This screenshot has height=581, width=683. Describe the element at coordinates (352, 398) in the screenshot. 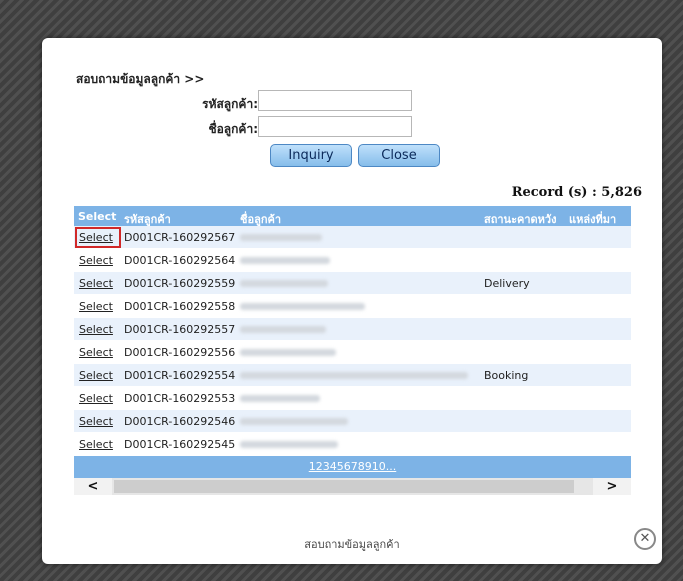

I see `table-row: Select D001CR-160292553` at that location.